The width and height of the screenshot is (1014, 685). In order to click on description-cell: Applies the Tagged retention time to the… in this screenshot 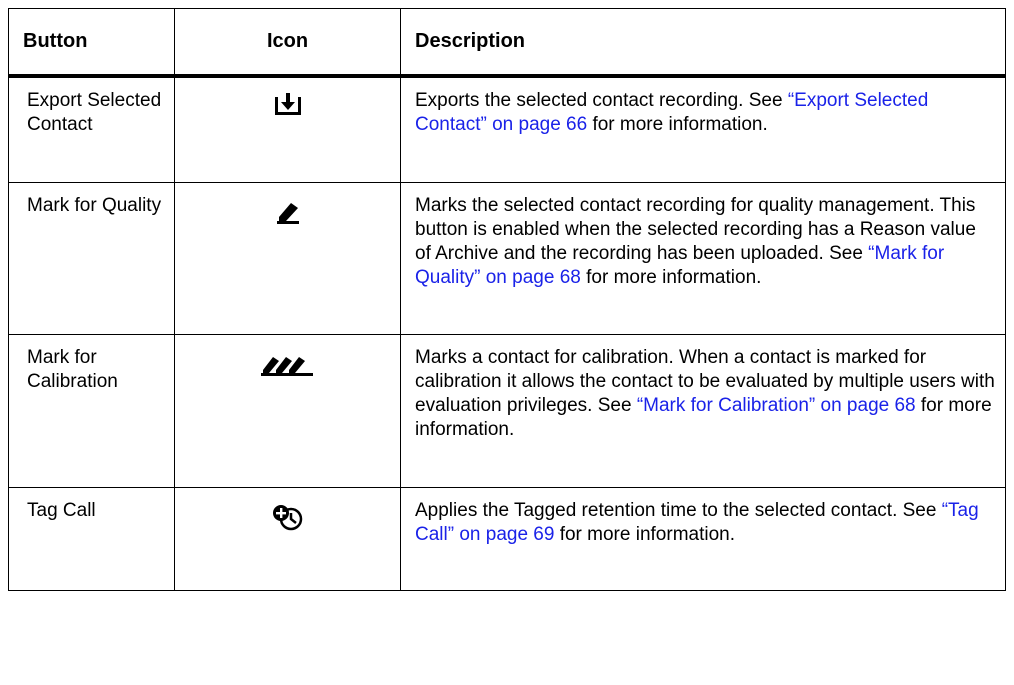, I will do `click(703, 539)`.